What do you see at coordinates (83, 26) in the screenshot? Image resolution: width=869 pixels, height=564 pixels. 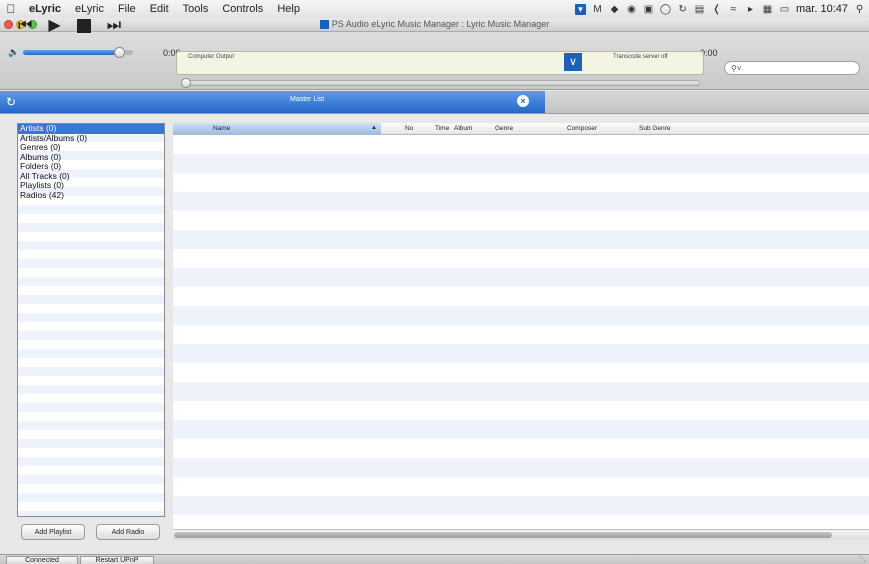 I see `stop-button` at bounding box center [83, 26].